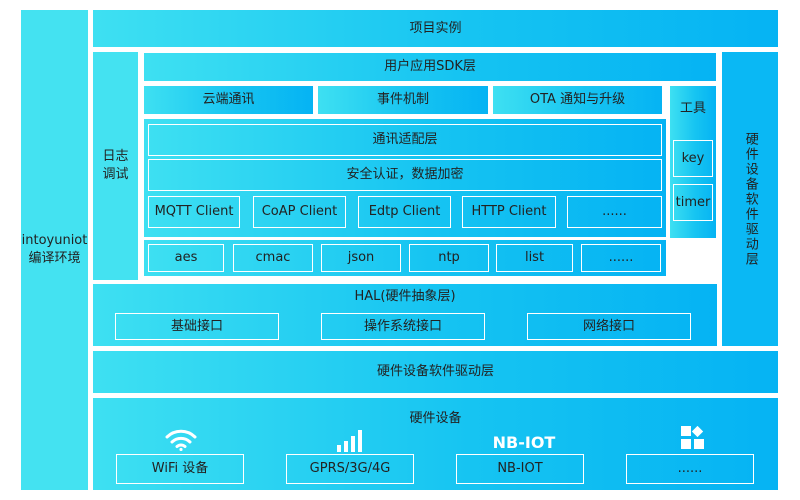 The height and width of the screenshot is (500, 800). I want to click on env-name: intoyuniot, so click(54, 241).